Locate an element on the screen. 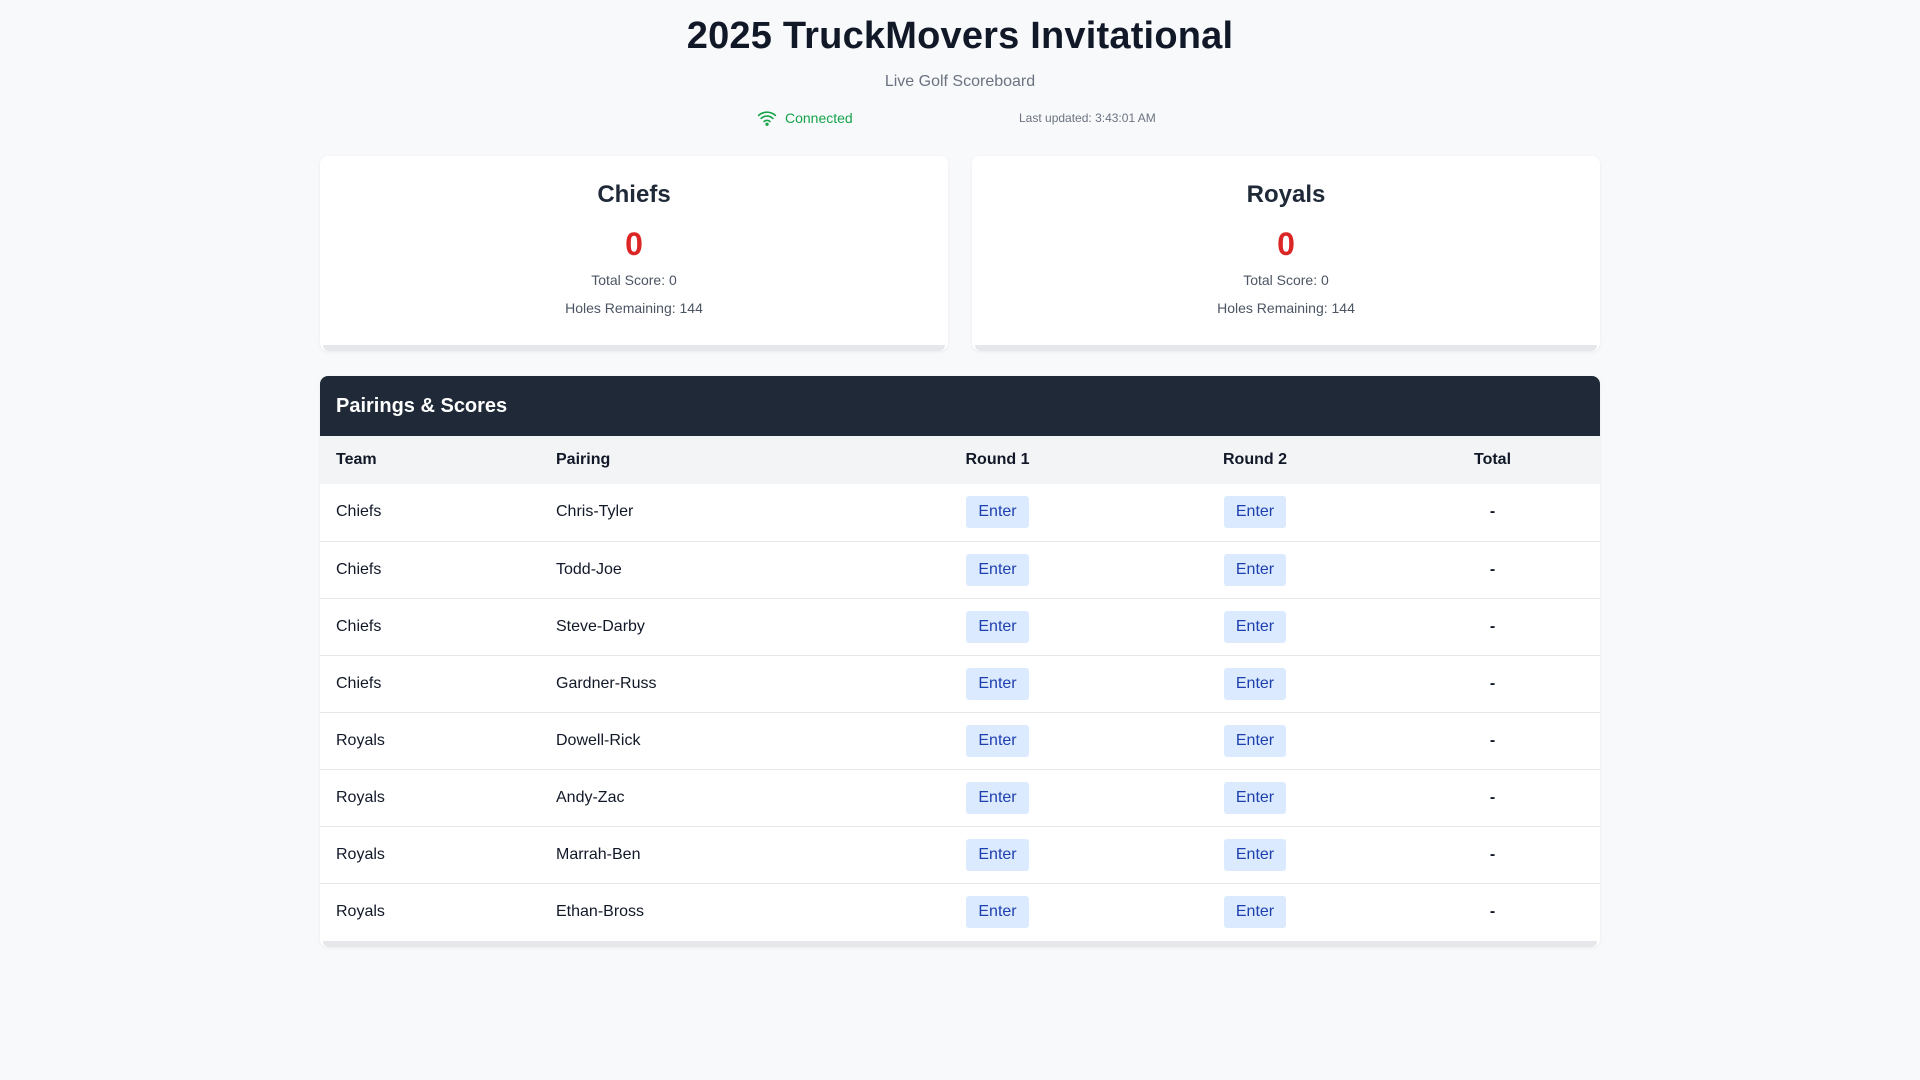 This screenshot has width=1920, height=1080. last-updated: Last updated: 3:43:01 AM is located at coordinates (1087, 118).